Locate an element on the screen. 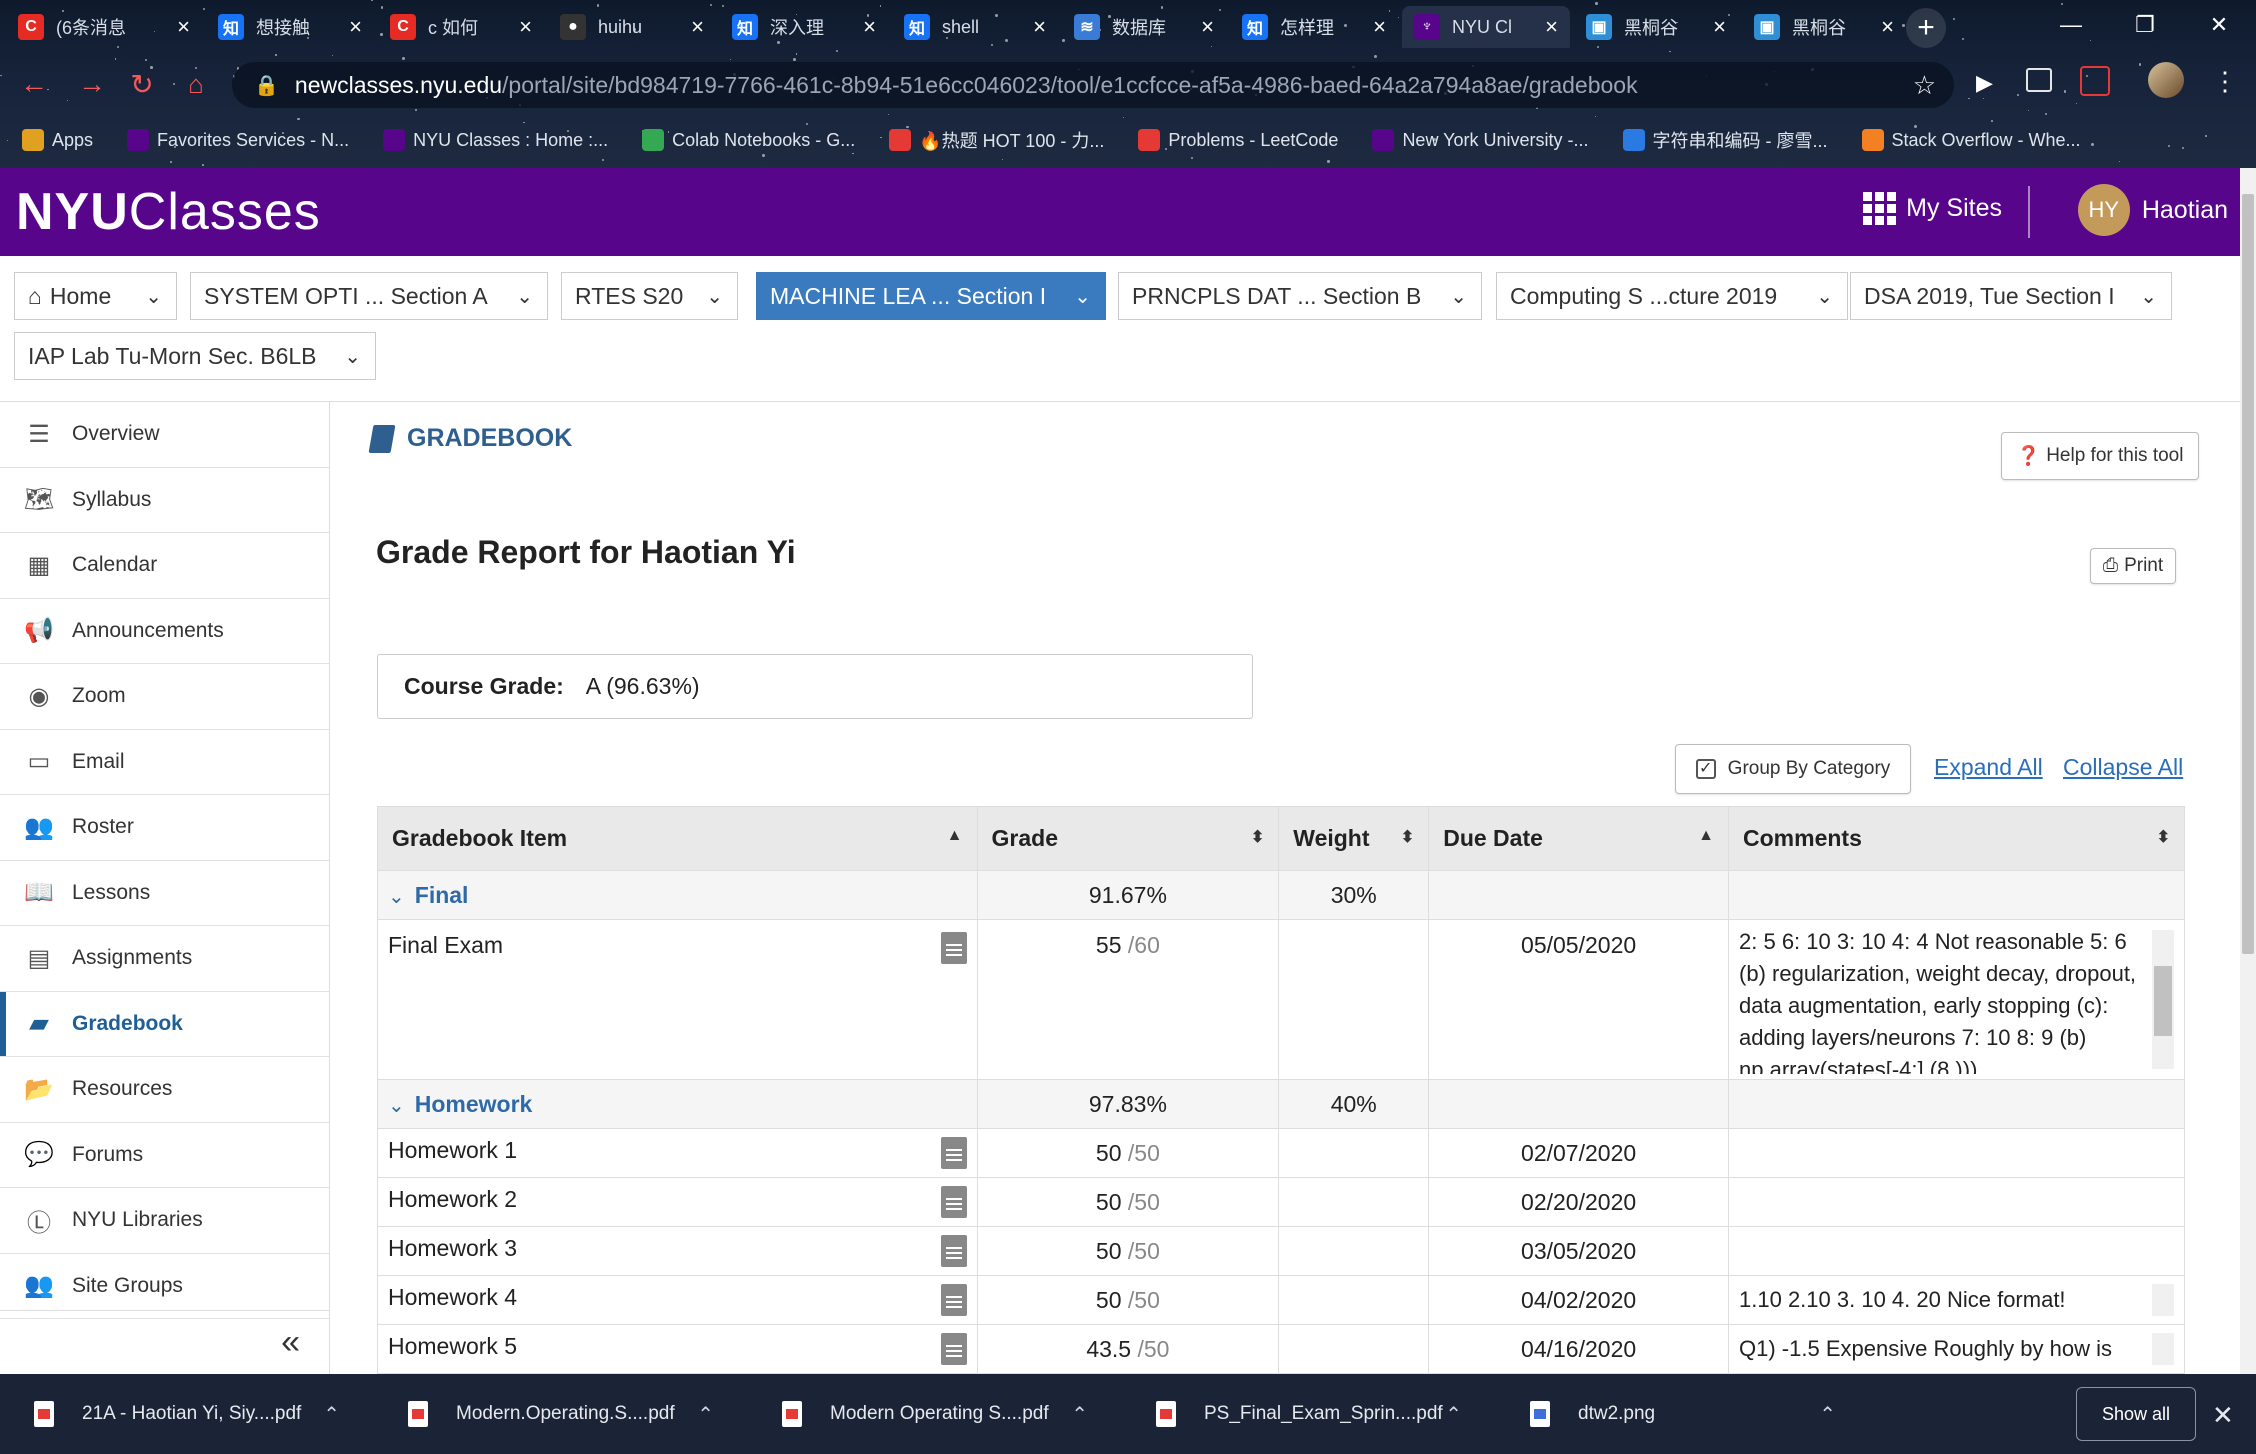 Image resolution: width=2256 pixels, height=1454 pixels. sidebar-item-nyu-libraries: Ⓛ NYU Libraries is located at coordinates (164, 1221).